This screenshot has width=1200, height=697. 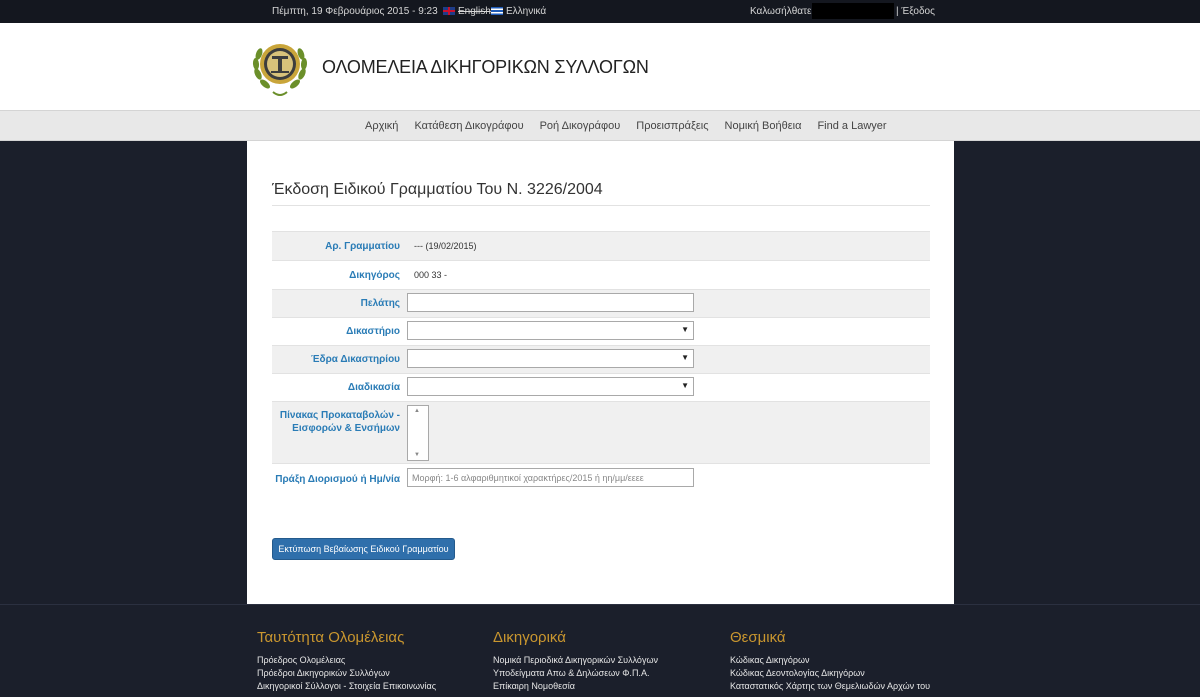 I want to click on lawyer-value: 000 33 -, so click(x=431, y=275).